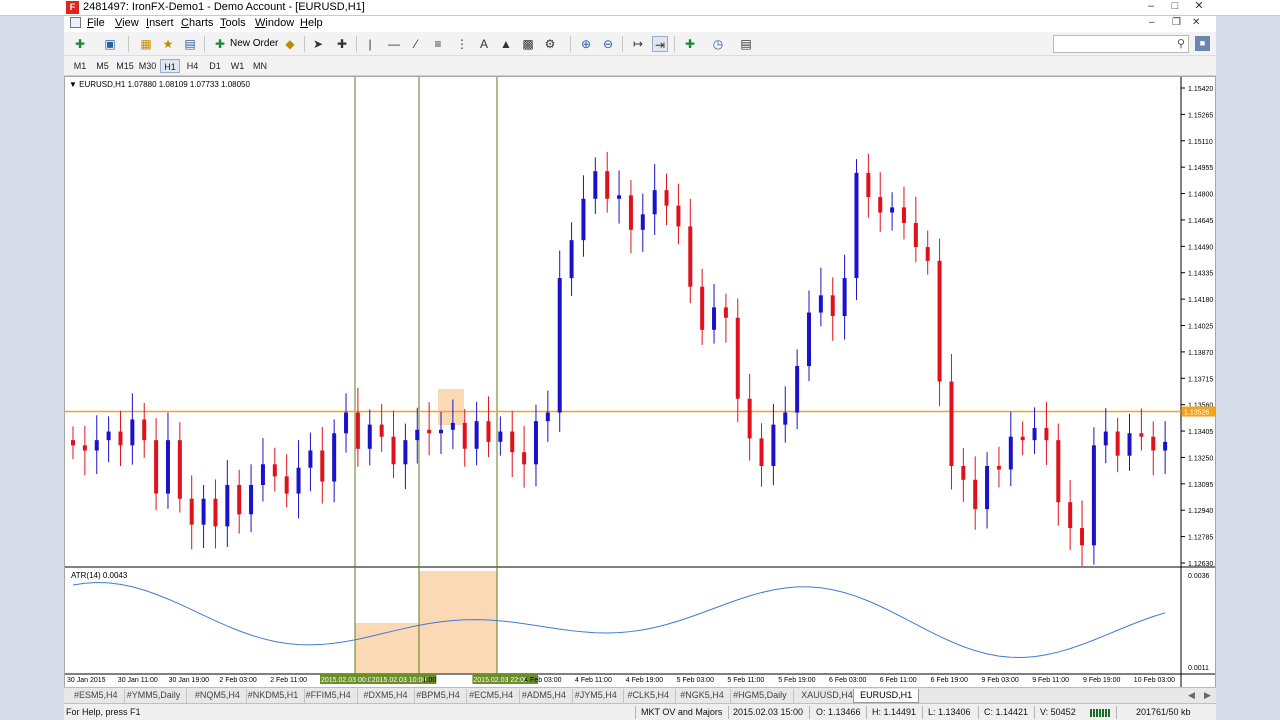  What do you see at coordinates (394, 44) in the screenshot?
I see `horizontal-line-icon: —` at bounding box center [394, 44].